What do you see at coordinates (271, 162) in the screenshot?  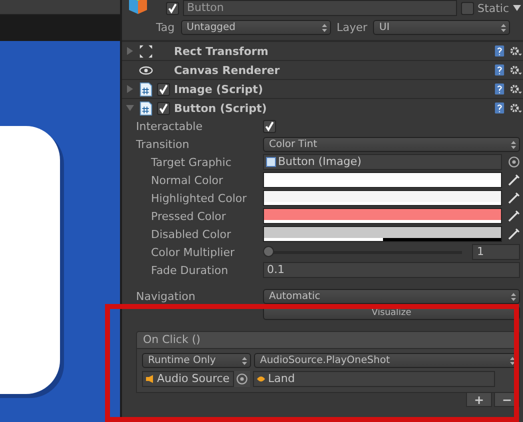 I see `image-component-icon` at bounding box center [271, 162].